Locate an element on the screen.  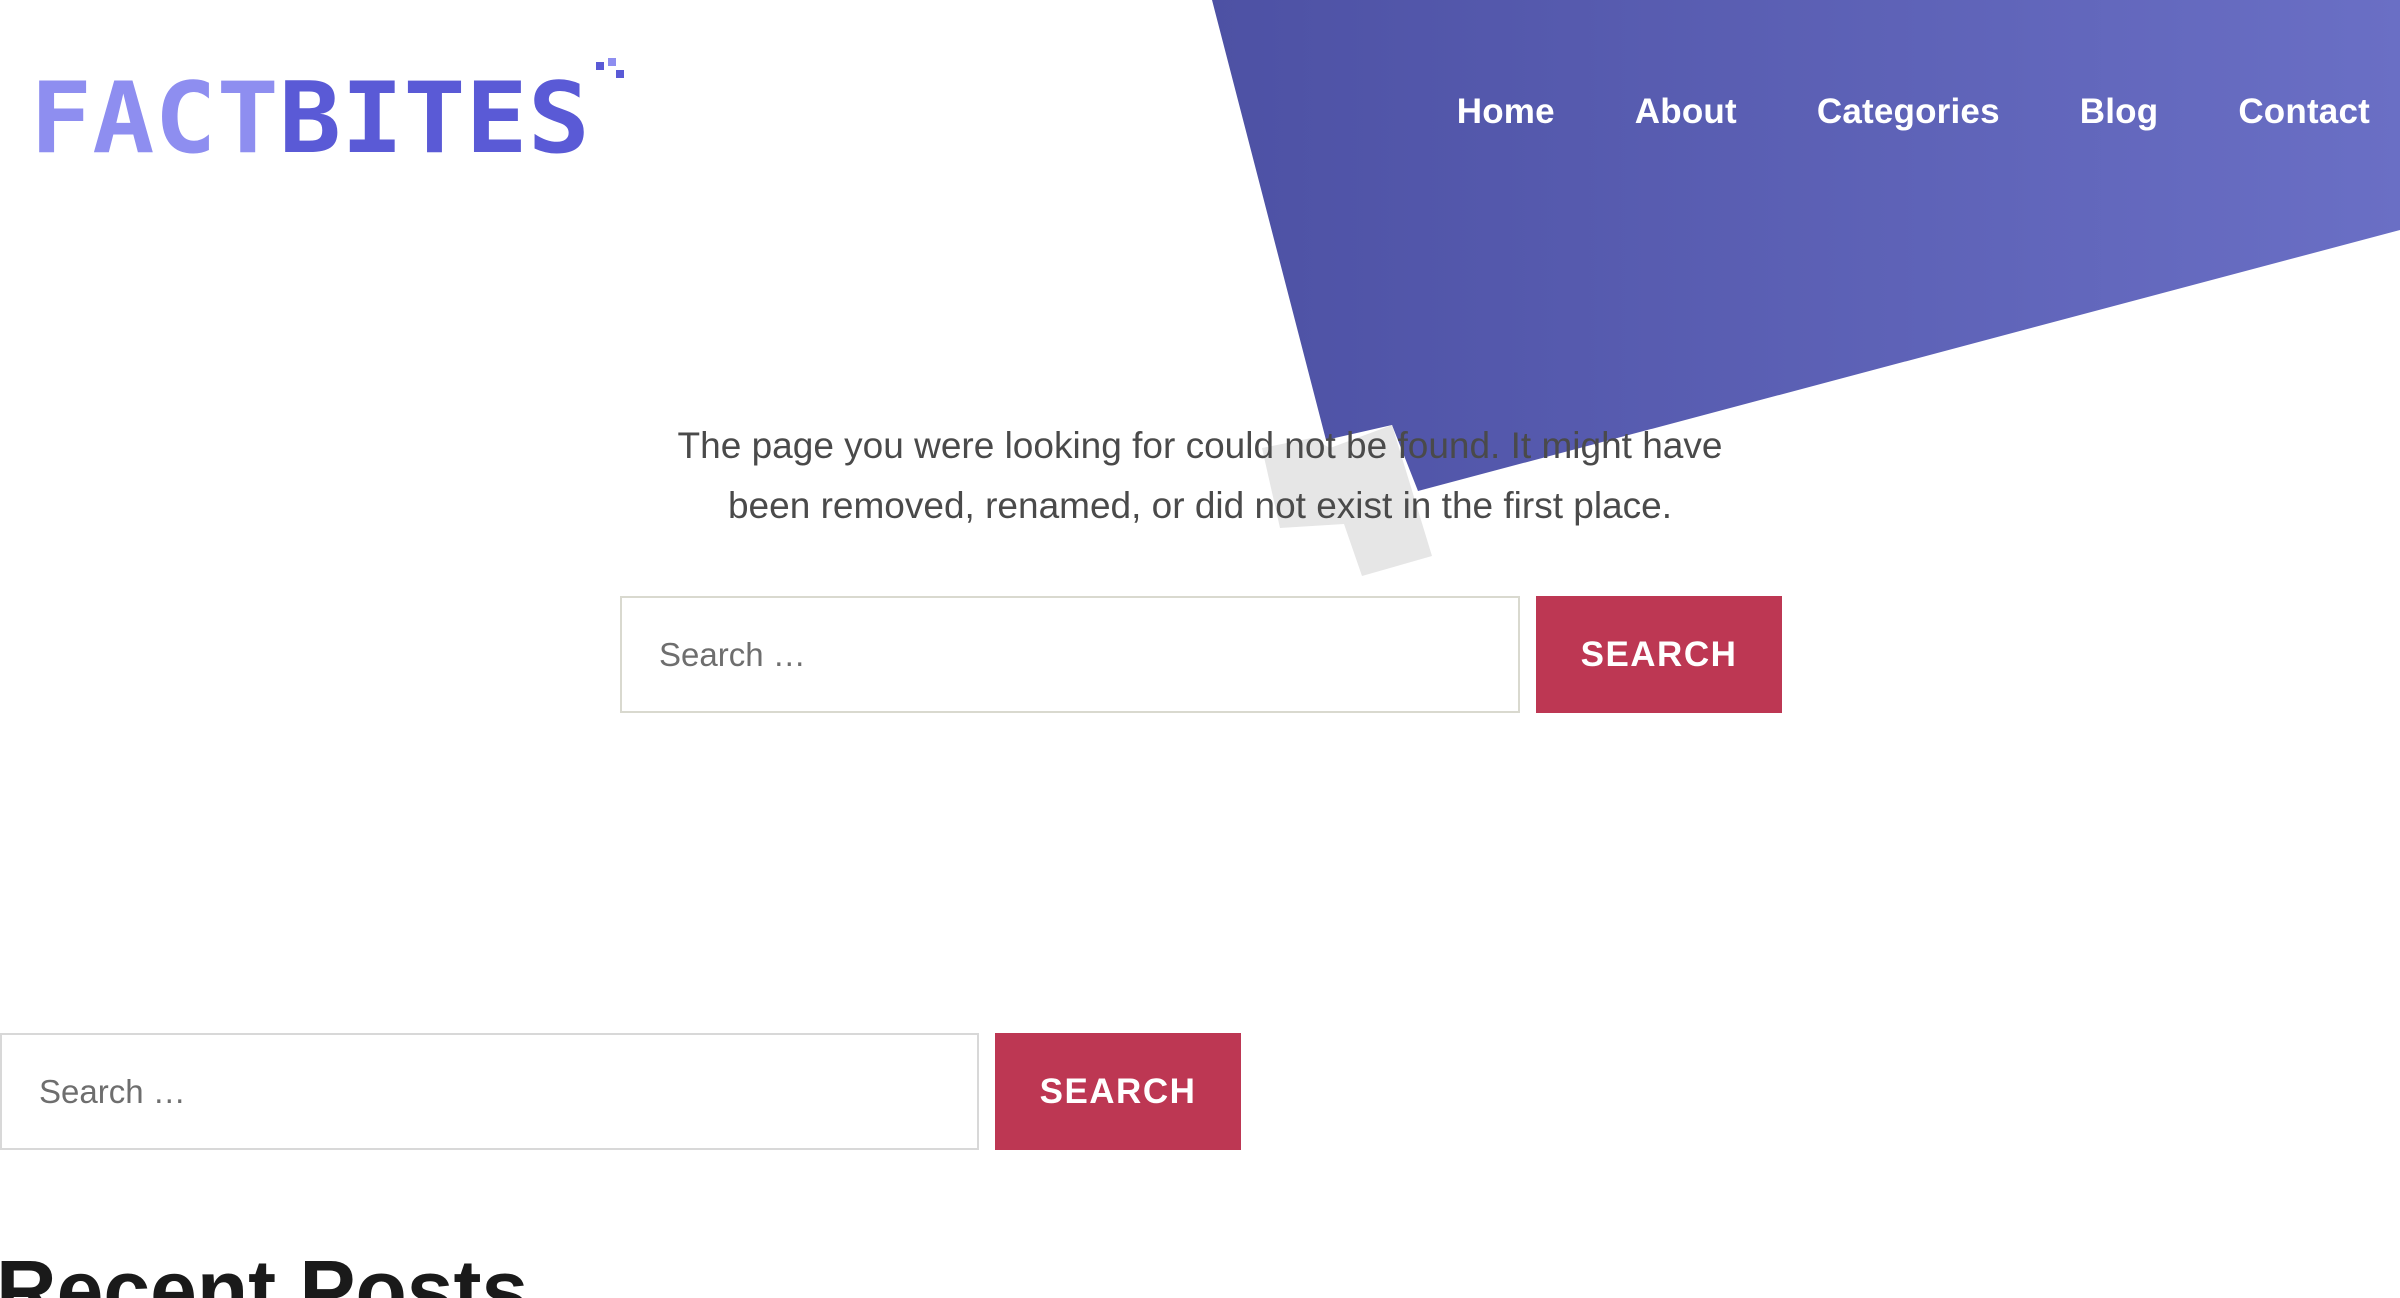
nav-item-blog: Blog is located at coordinates (2119, 112).